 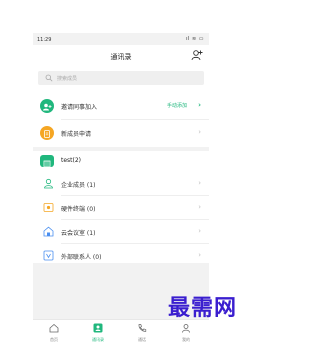 I want to click on group-name: test(2), so click(x=71, y=160).